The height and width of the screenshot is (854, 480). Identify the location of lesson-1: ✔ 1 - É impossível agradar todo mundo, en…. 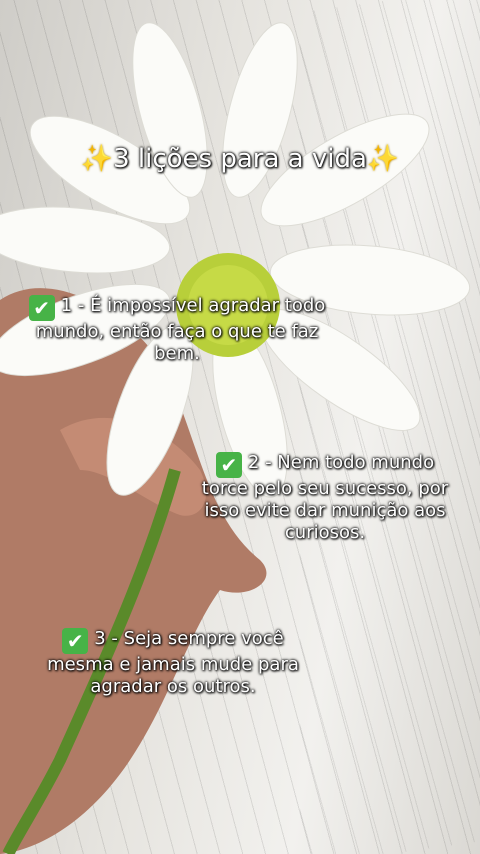
(177, 330).